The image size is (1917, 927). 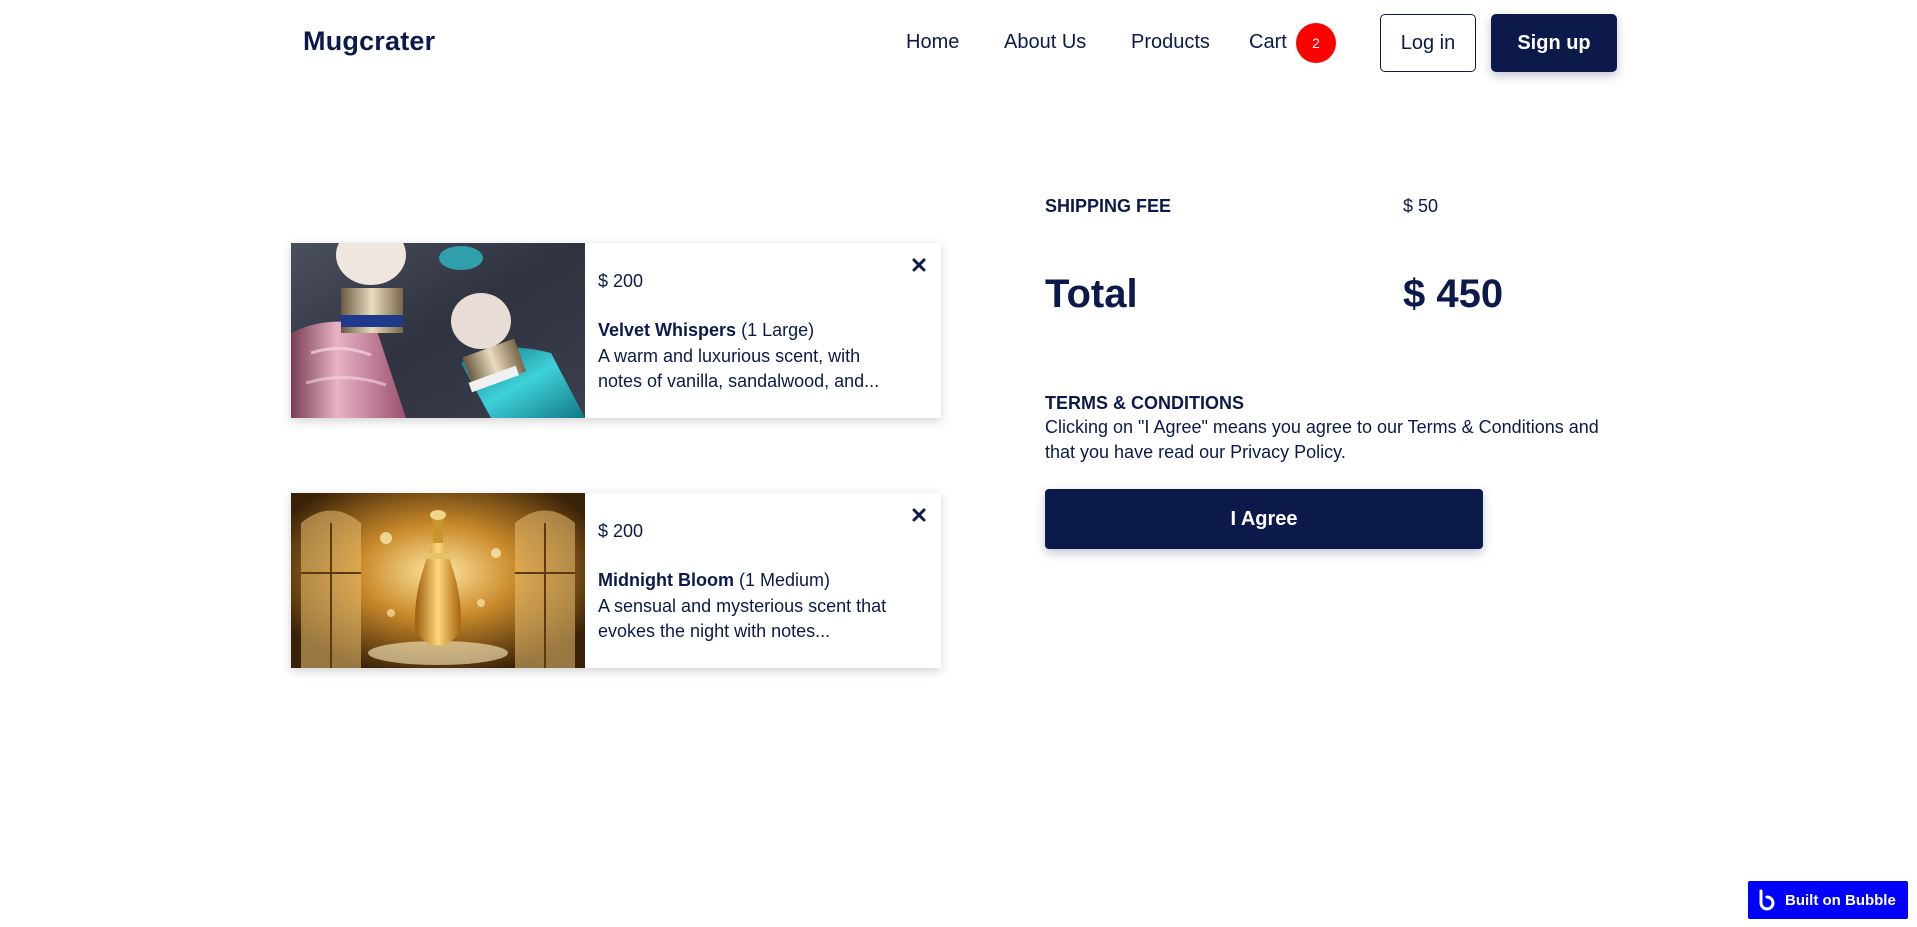 I want to click on bubble-logo-icon, so click(x=1767, y=900).